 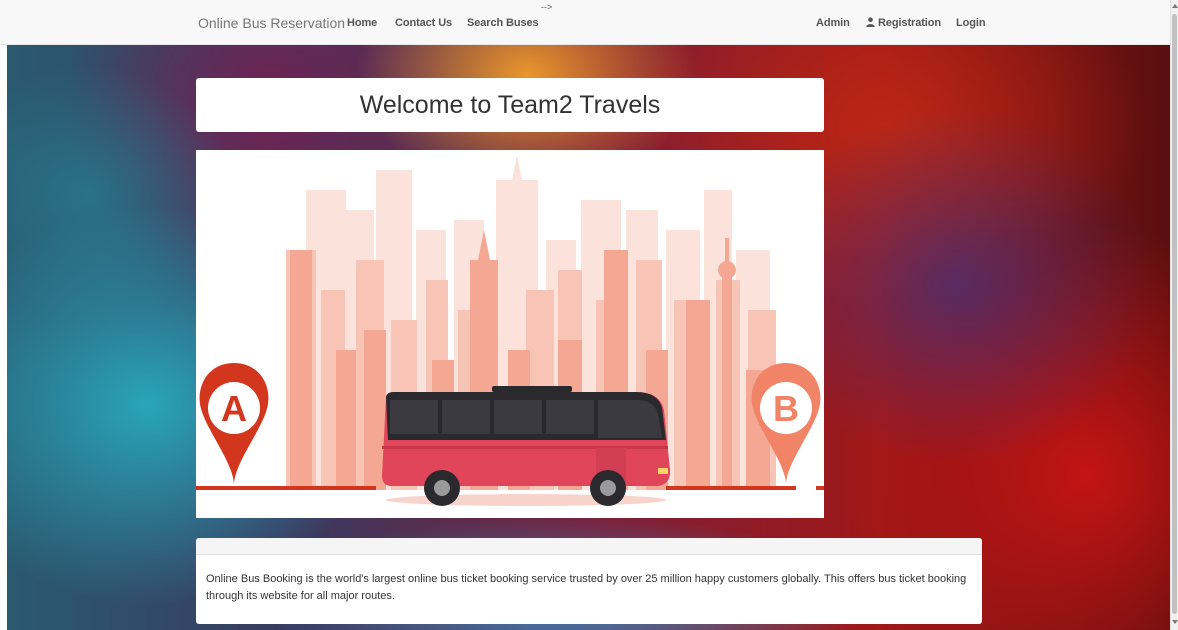 What do you see at coordinates (547, 7) in the screenshot?
I see `stray-comment-text: -->` at bounding box center [547, 7].